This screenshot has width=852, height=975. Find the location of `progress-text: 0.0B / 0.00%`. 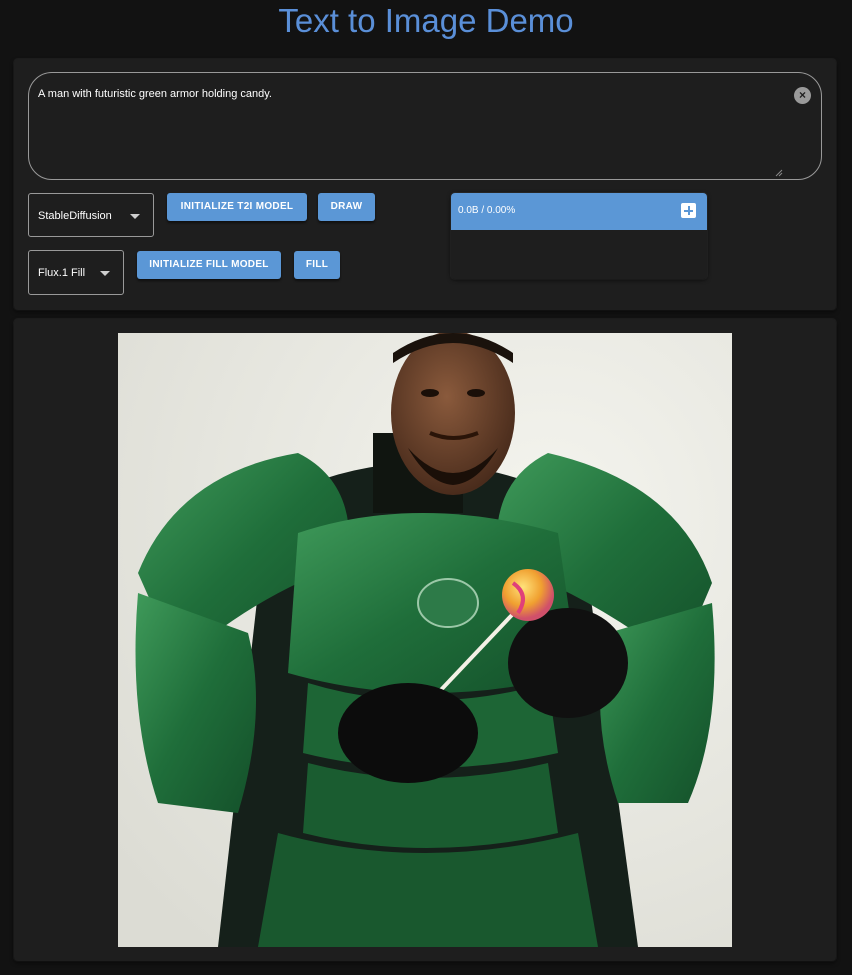

progress-text: 0.0B / 0.00% is located at coordinates (487, 210).